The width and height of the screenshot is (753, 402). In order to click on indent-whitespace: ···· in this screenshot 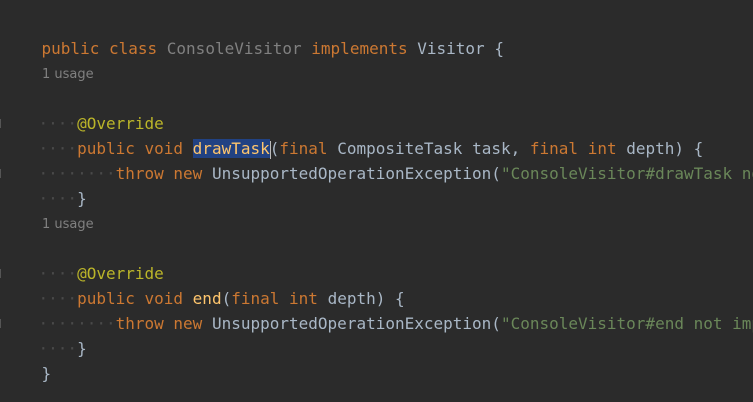, I will do `click(58, 198)`.